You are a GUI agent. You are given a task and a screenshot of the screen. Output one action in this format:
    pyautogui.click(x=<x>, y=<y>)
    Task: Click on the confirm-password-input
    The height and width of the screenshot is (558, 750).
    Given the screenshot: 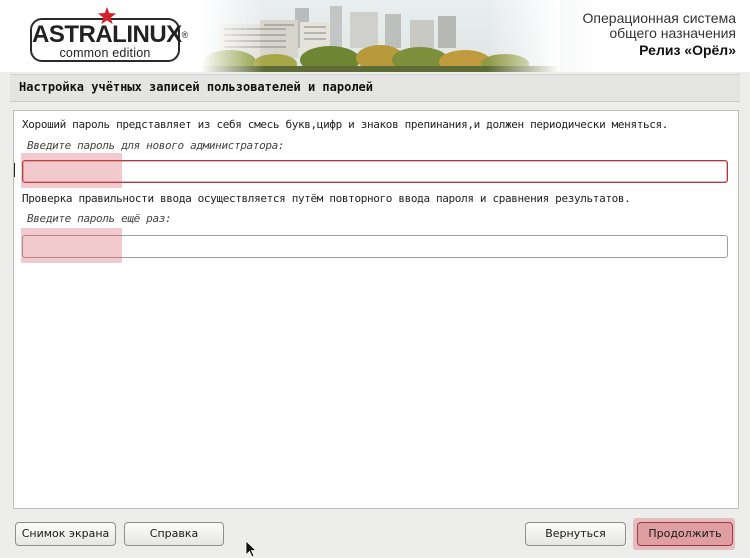 What is the action you would take?
    pyautogui.click(x=375, y=246)
    